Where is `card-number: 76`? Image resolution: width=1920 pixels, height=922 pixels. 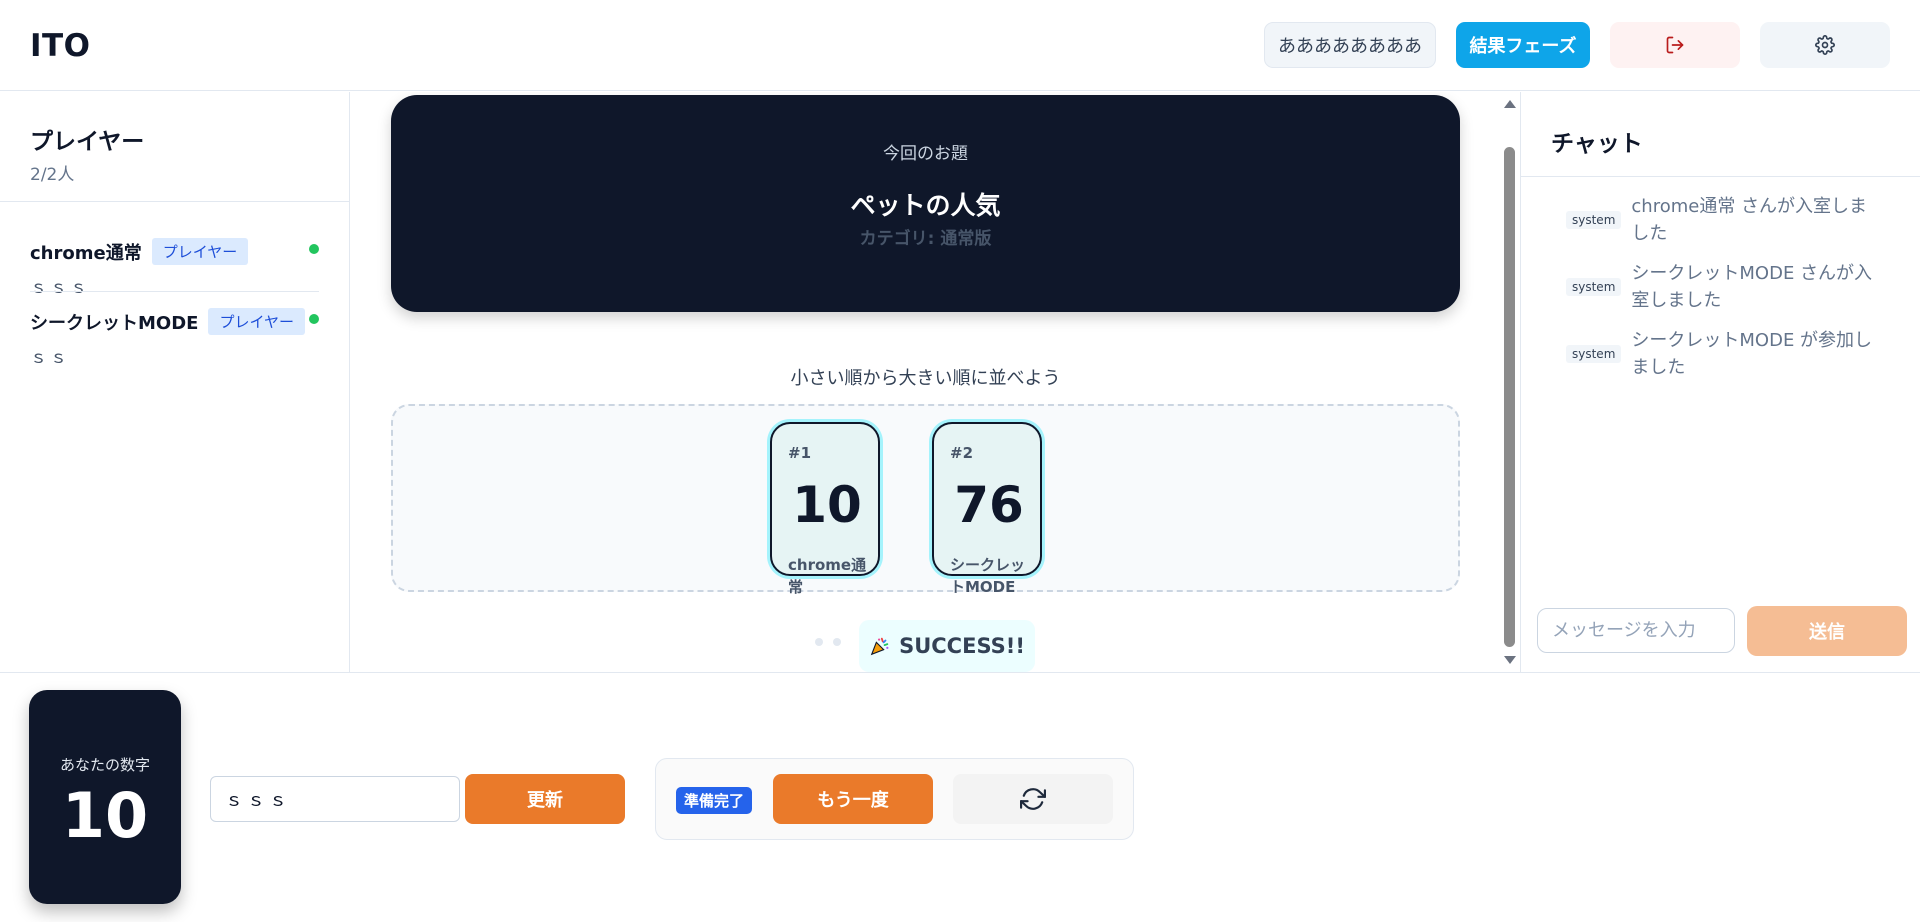
card-number: 76 is located at coordinates (989, 505).